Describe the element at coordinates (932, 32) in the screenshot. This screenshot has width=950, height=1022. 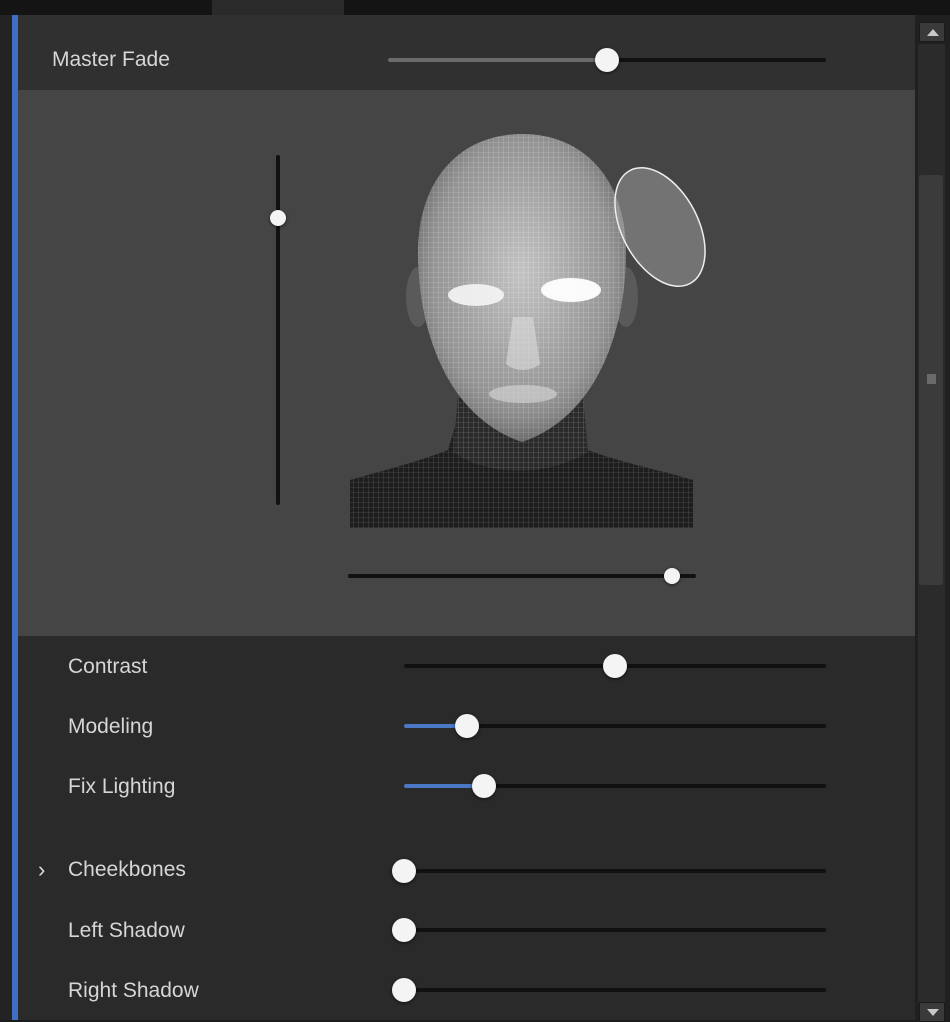
I see `arrow-up-icon` at that location.